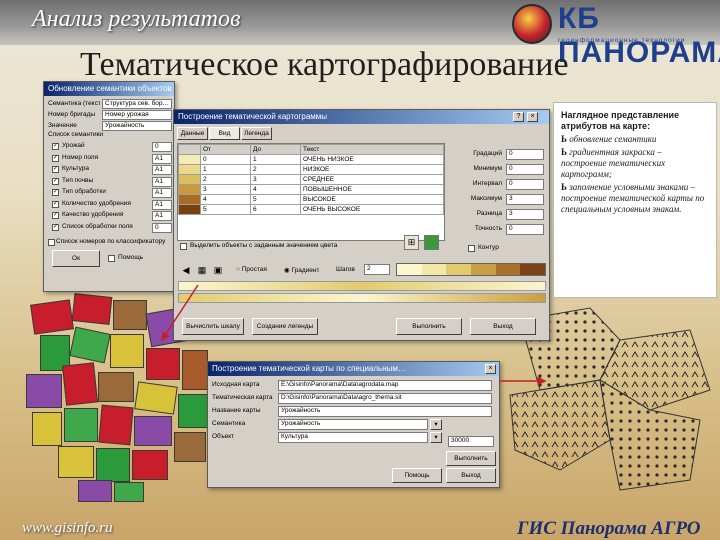  Describe the element at coordinates (186, 270) in the screenshot. I see `arrow-icon: ◀` at that location.